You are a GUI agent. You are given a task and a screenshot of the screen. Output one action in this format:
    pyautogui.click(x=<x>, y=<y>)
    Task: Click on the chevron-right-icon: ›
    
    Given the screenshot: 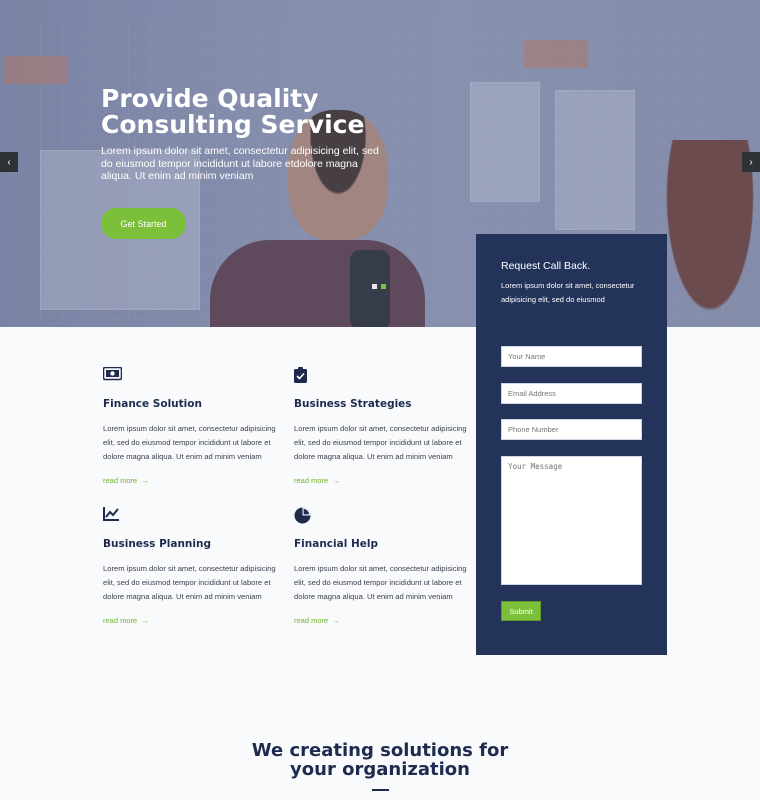 What is the action you would take?
    pyautogui.click(x=751, y=162)
    